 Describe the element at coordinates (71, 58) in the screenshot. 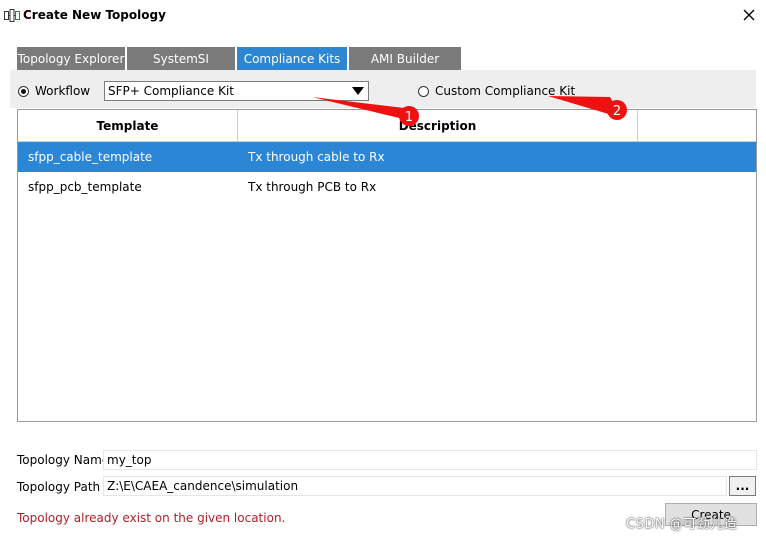

I see `tab-topology-explorer: Topology Explorer` at that location.